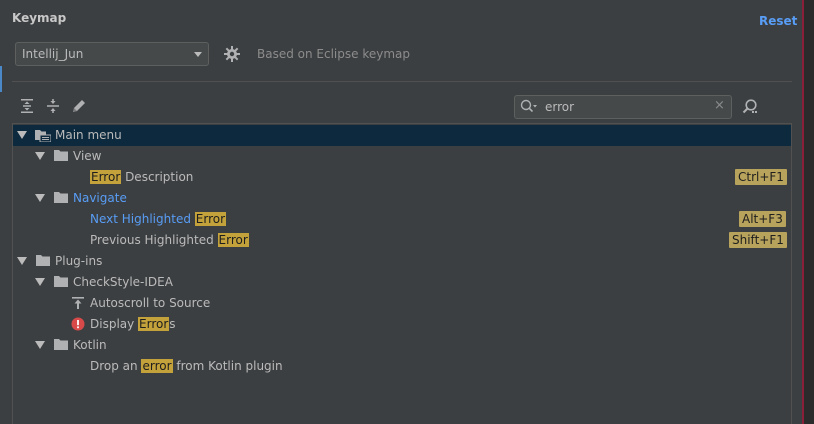  What do you see at coordinates (402, 261) in the screenshot?
I see `tree-node-plugins: Plug-ins` at bounding box center [402, 261].